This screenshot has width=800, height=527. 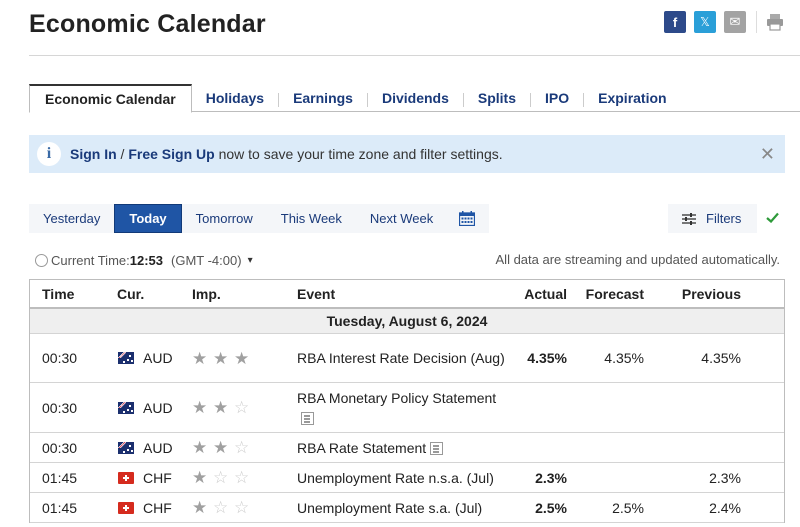 What do you see at coordinates (93, 154) in the screenshot?
I see `sign-in-link: Sign In` at bounding box center [93, 154].